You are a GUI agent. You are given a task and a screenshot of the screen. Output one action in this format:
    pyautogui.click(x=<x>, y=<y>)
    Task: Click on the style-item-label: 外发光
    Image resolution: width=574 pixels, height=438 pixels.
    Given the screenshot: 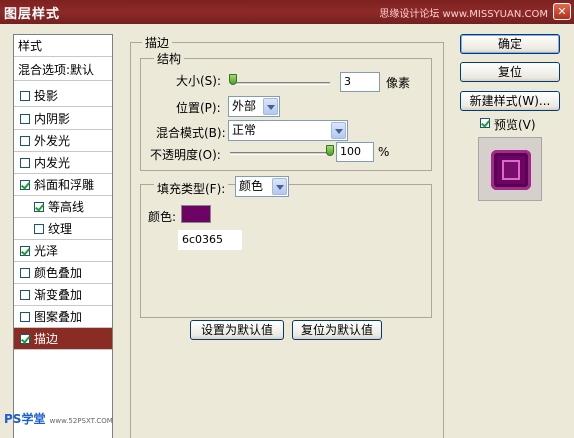 What is the action you would take?
    pyautogui.click(x=52, y=141)
    